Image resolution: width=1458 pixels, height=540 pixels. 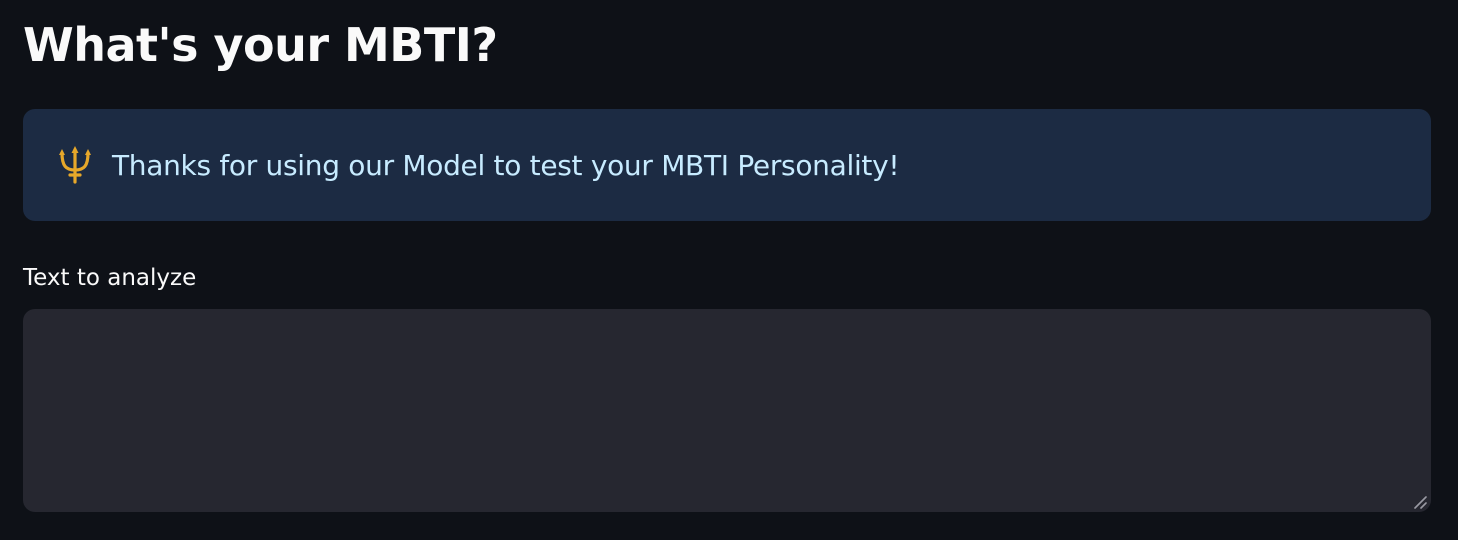 I want to click on trident-icon, so click(x=75, y=165).